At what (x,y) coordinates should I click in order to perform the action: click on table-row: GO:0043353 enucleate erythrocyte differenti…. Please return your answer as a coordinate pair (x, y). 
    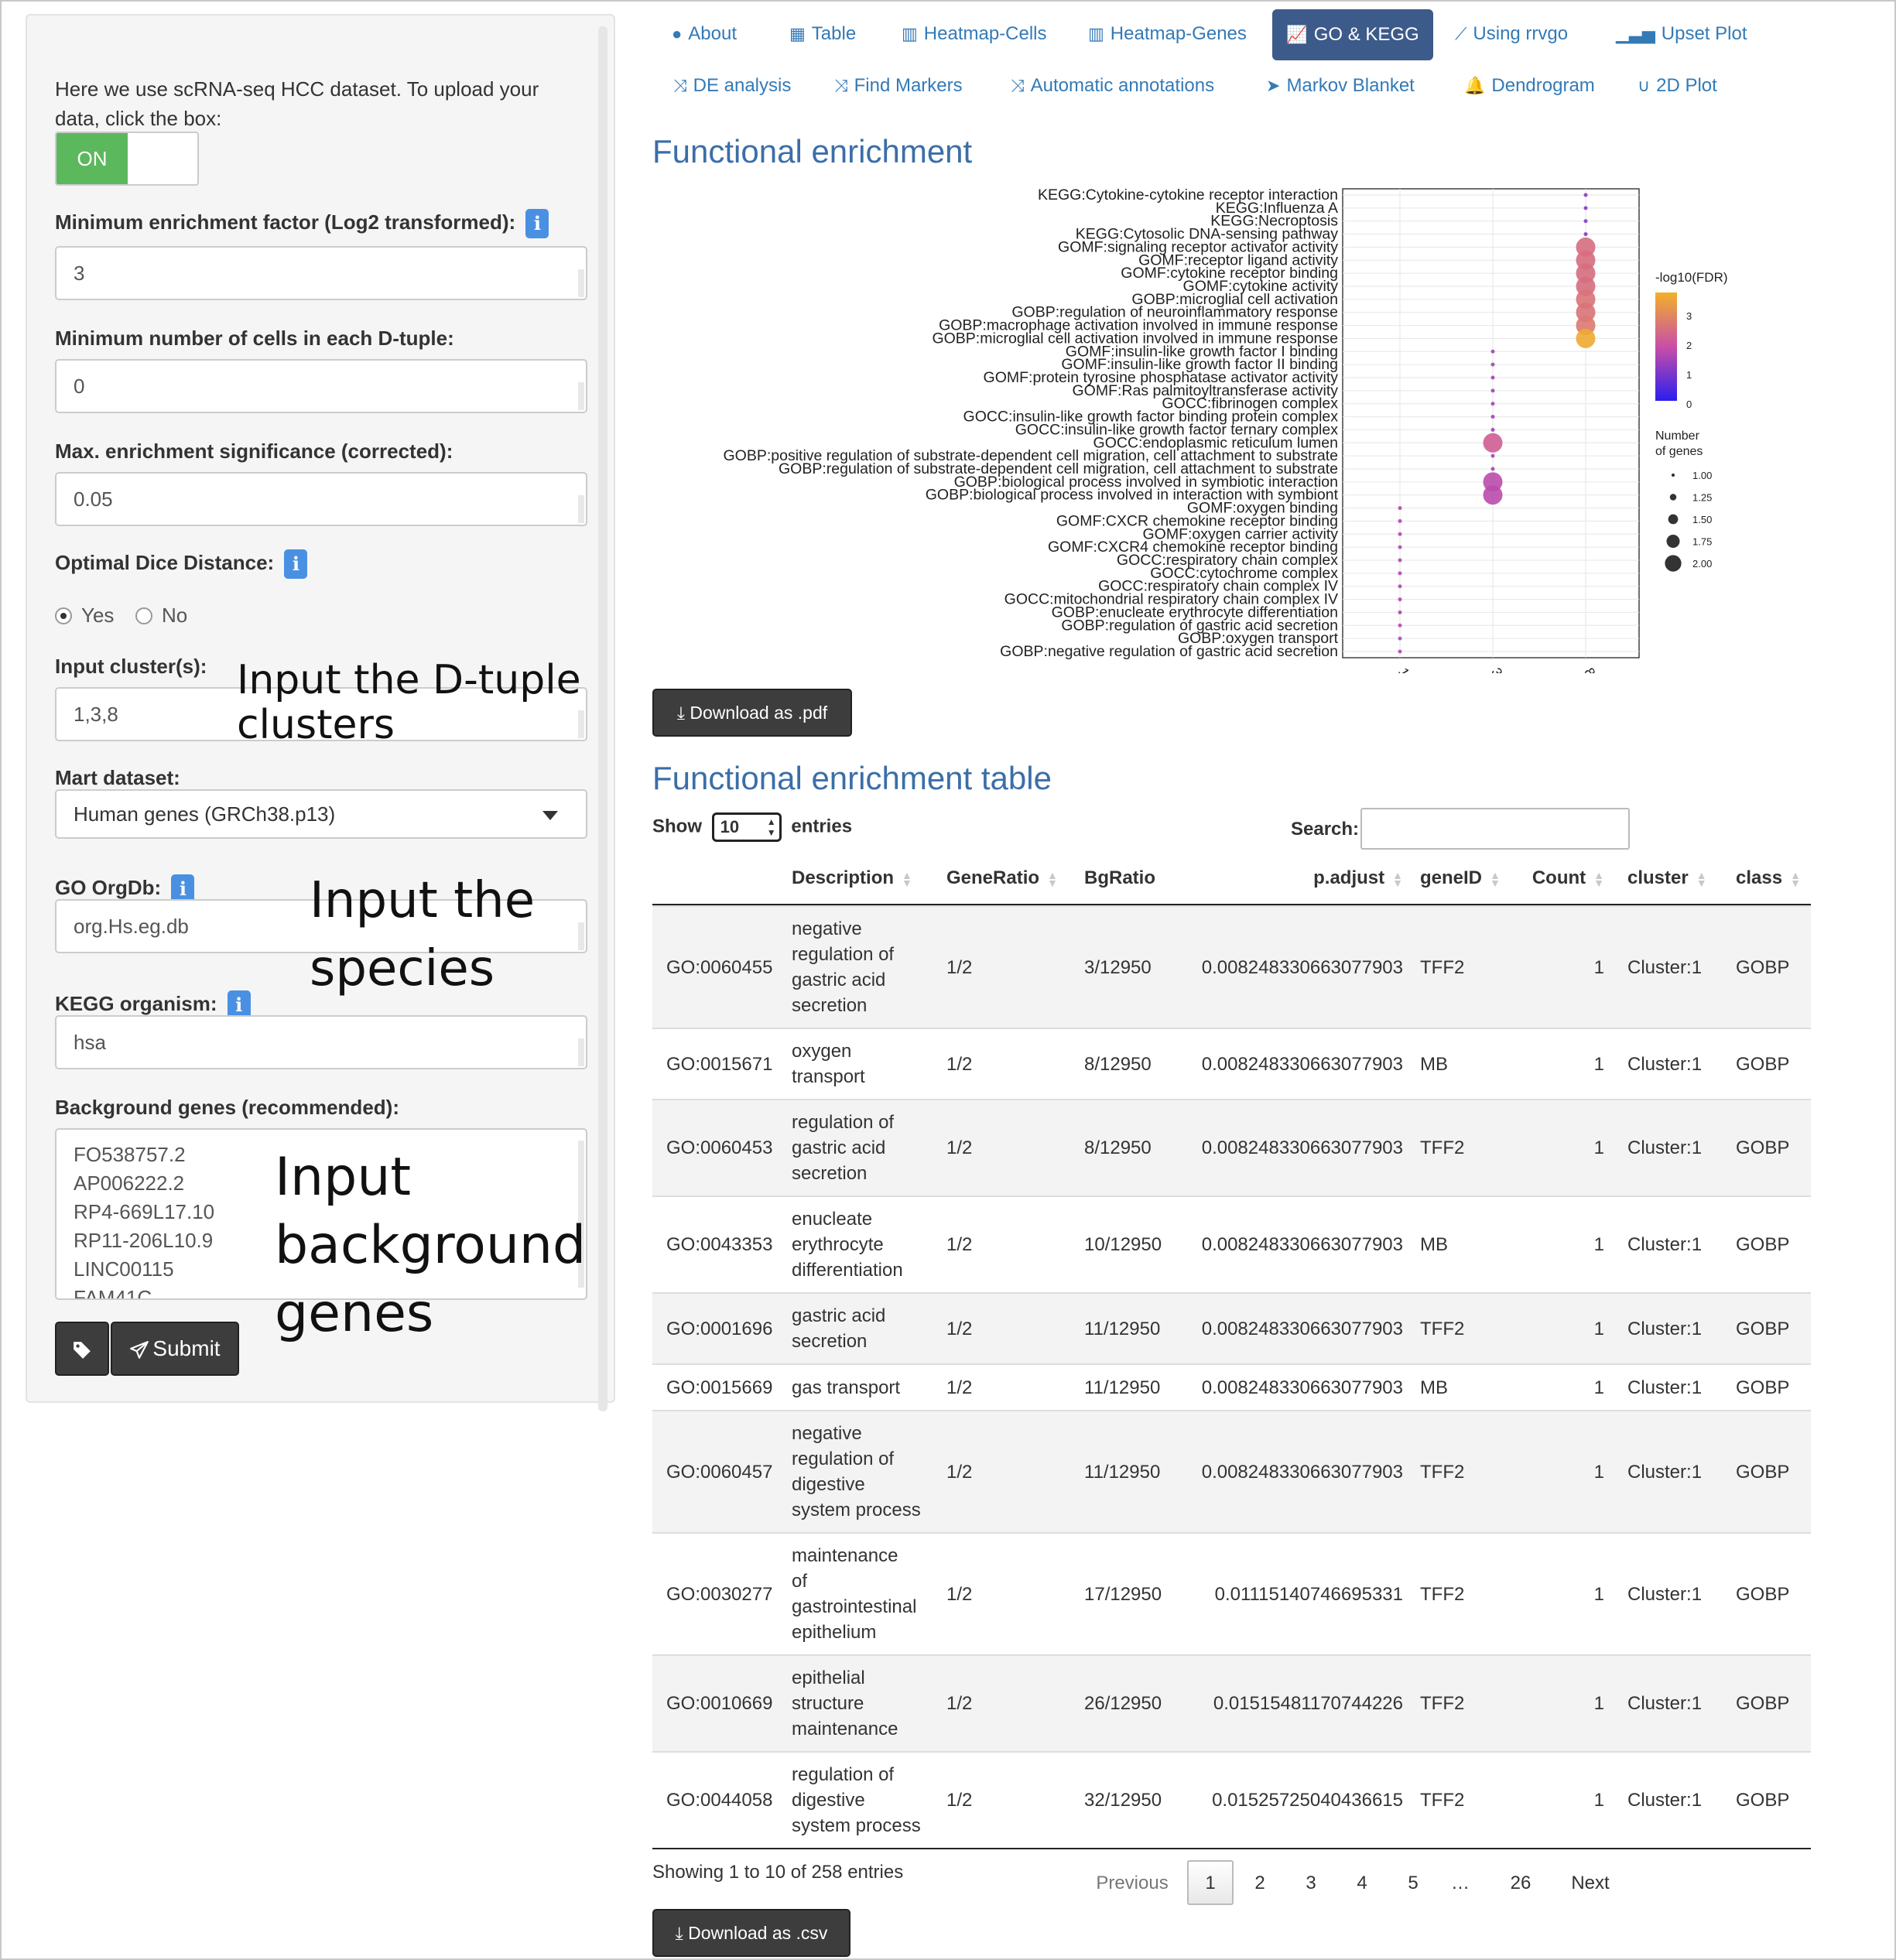
    Looking at the image, I should click on (1231, 1243).